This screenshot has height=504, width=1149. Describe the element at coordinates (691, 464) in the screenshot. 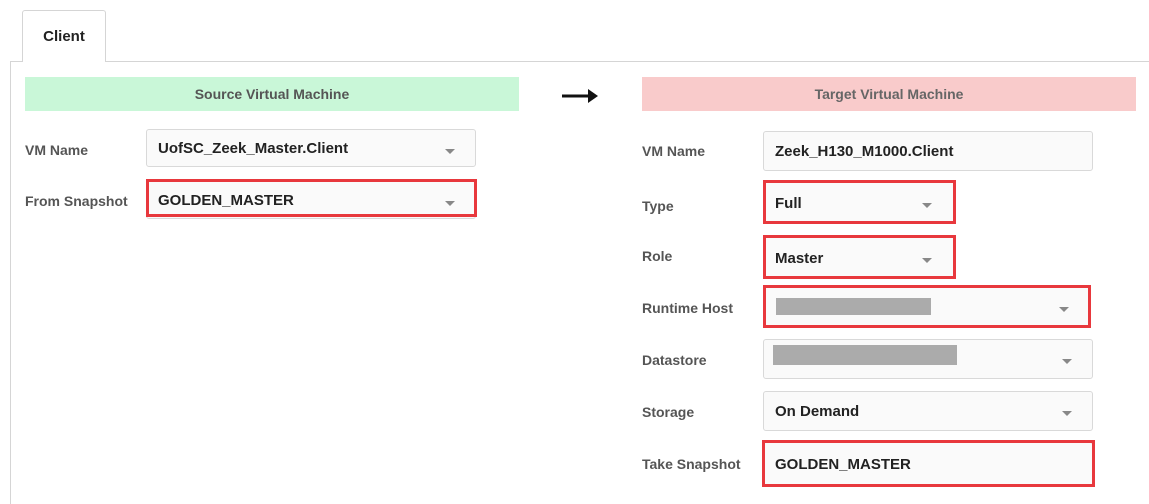

I see `target-take-snapshot-label: Take Snapshot` at that location.